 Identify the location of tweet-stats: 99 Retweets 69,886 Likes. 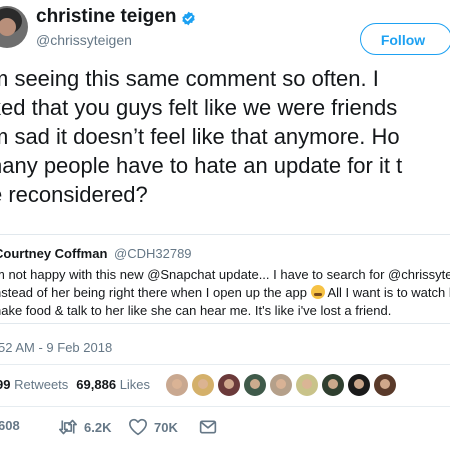
(75, 384).